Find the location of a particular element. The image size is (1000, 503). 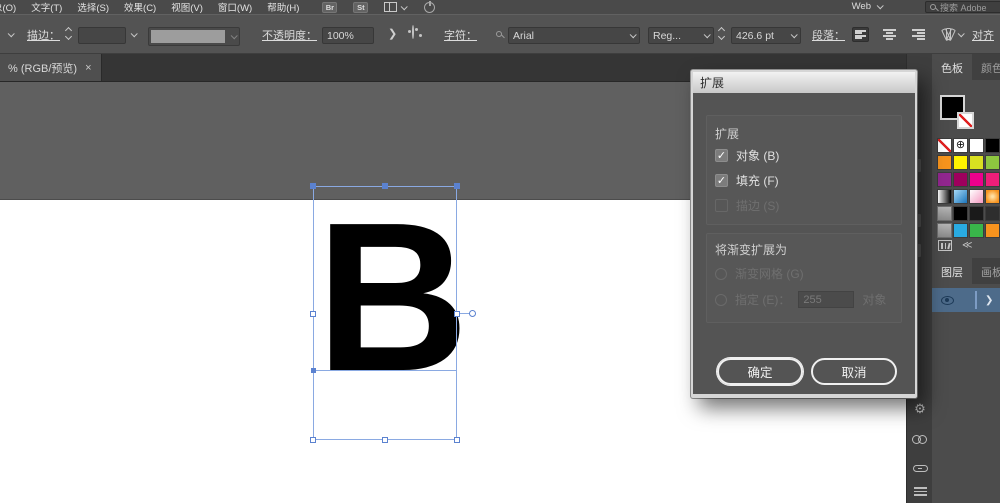

stroke-weight-field is located at coordinates (102, 35).